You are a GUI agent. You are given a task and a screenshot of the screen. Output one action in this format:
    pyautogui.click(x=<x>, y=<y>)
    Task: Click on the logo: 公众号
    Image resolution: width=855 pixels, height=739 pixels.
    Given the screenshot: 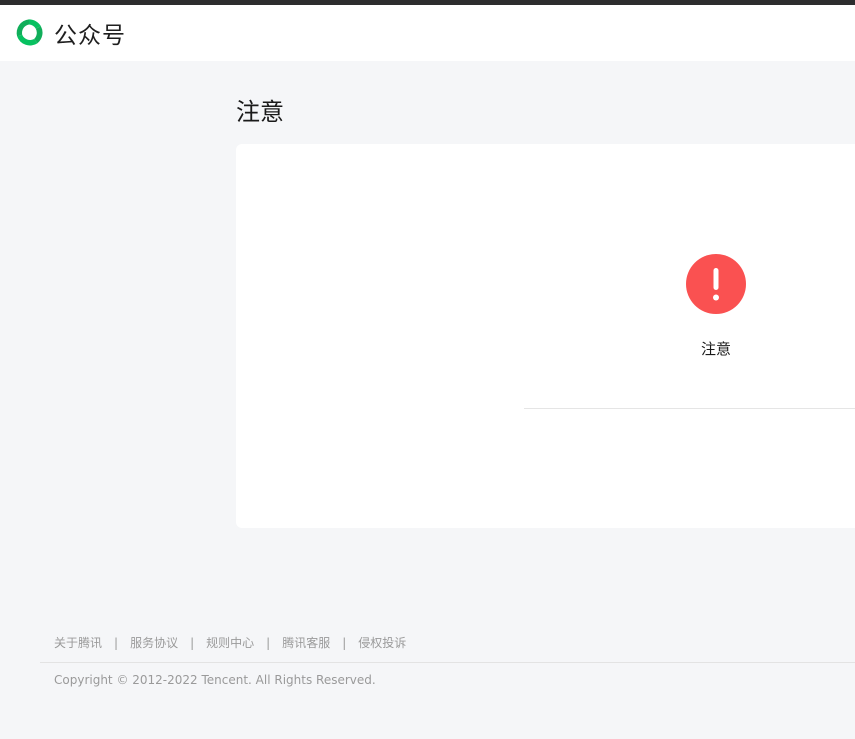 What is the action you would take?
    pyautogui.click(x=69, y=33)
    